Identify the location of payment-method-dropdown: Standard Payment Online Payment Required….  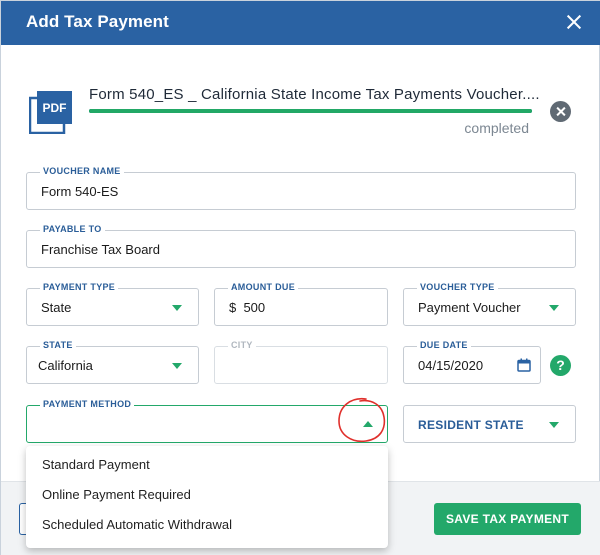
(207, 497).